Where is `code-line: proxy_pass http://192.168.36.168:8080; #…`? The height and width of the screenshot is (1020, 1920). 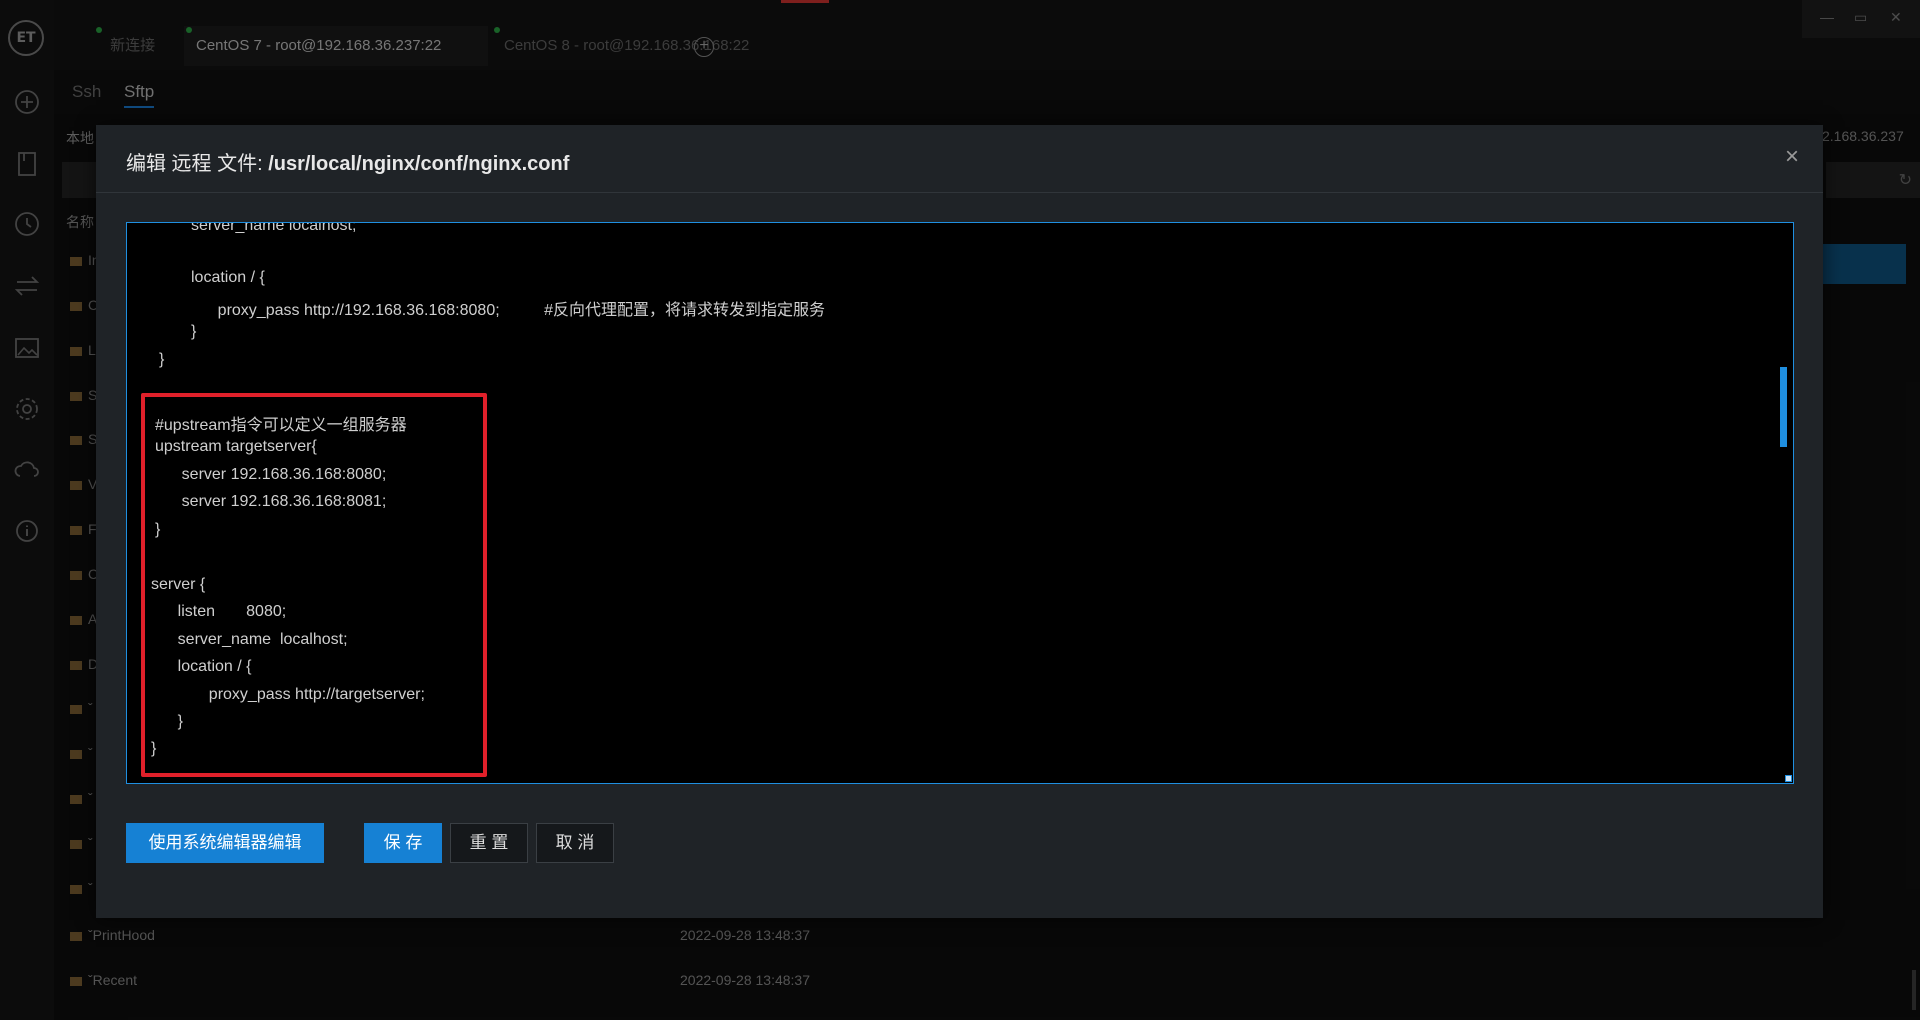
code-line: proxy_pass http://192.168.36.168:8080; #… is located at coordinates (508, 310).